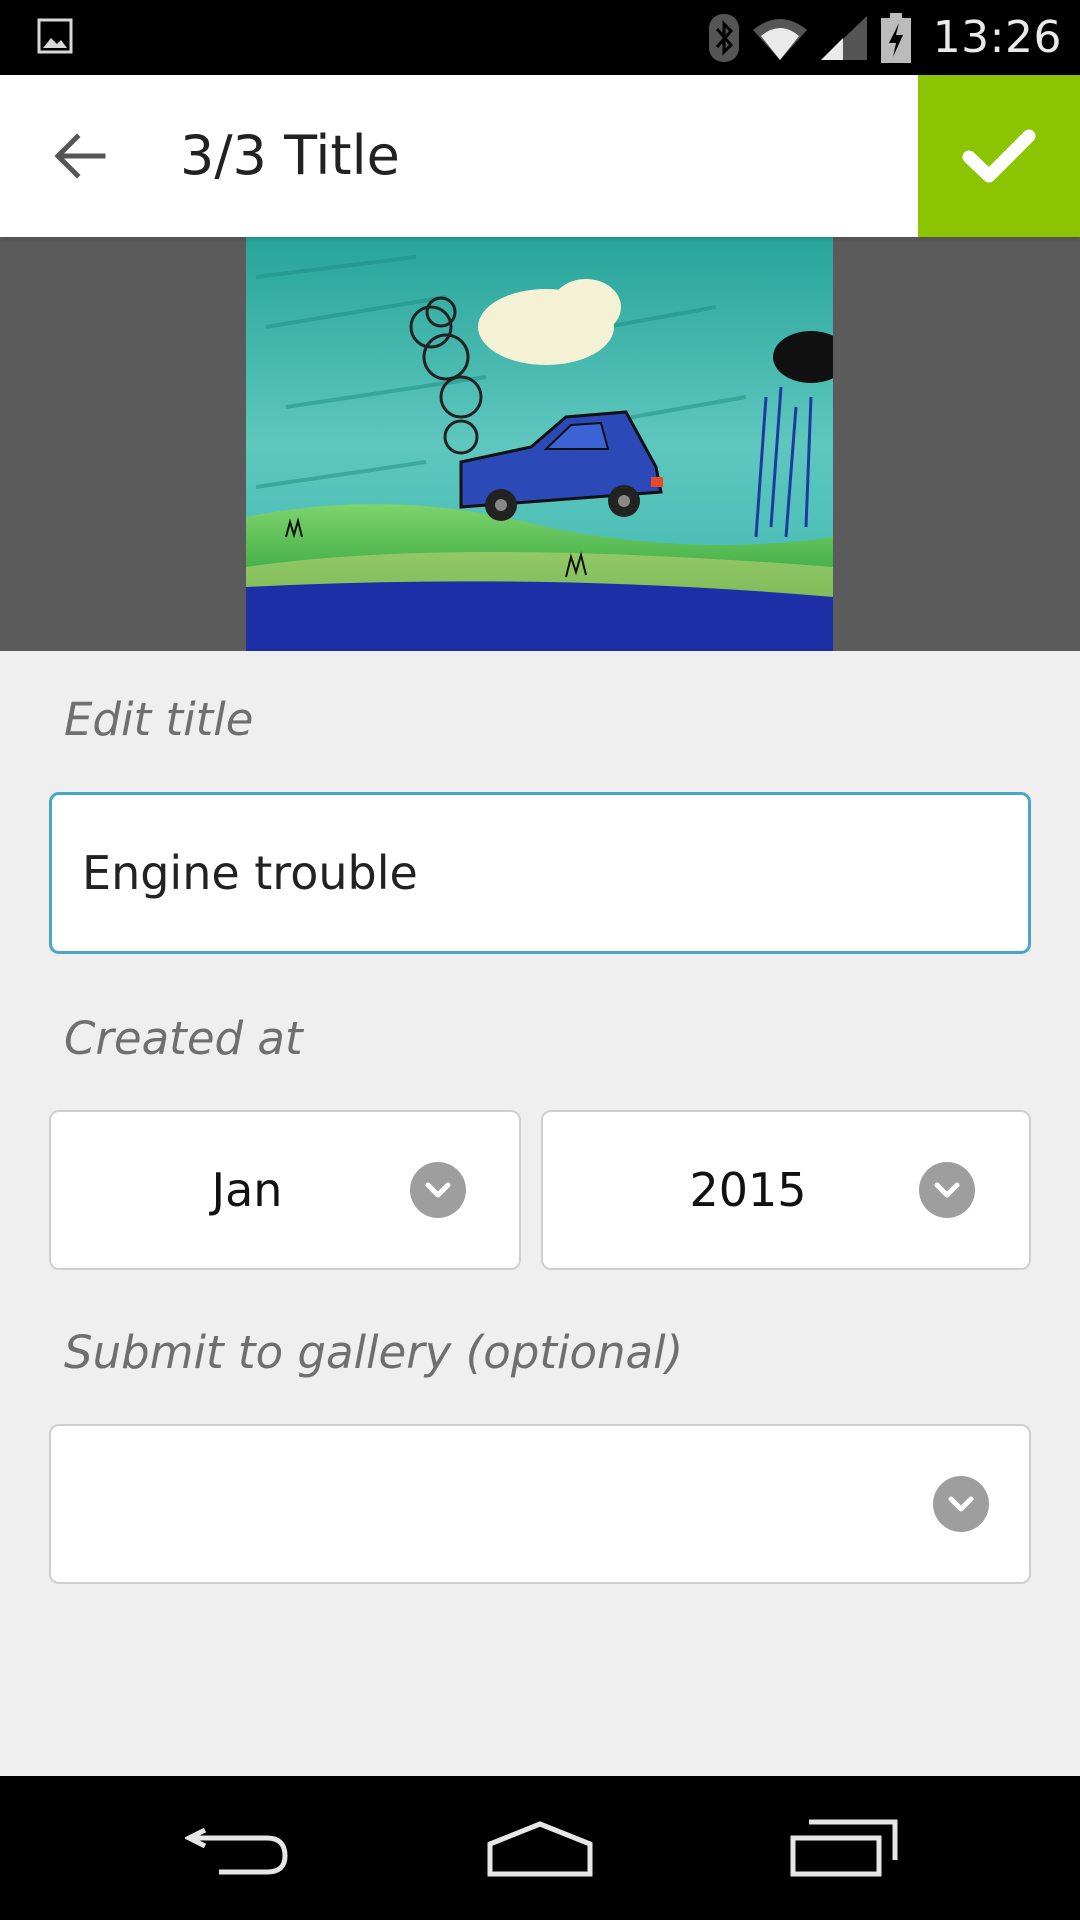 The width and height of the screenshot is (1080, 1920). What do you see at coordinates (895, 37) in the screenshot?
I see `battery-charging-icon` at bounding box center [895, 37].